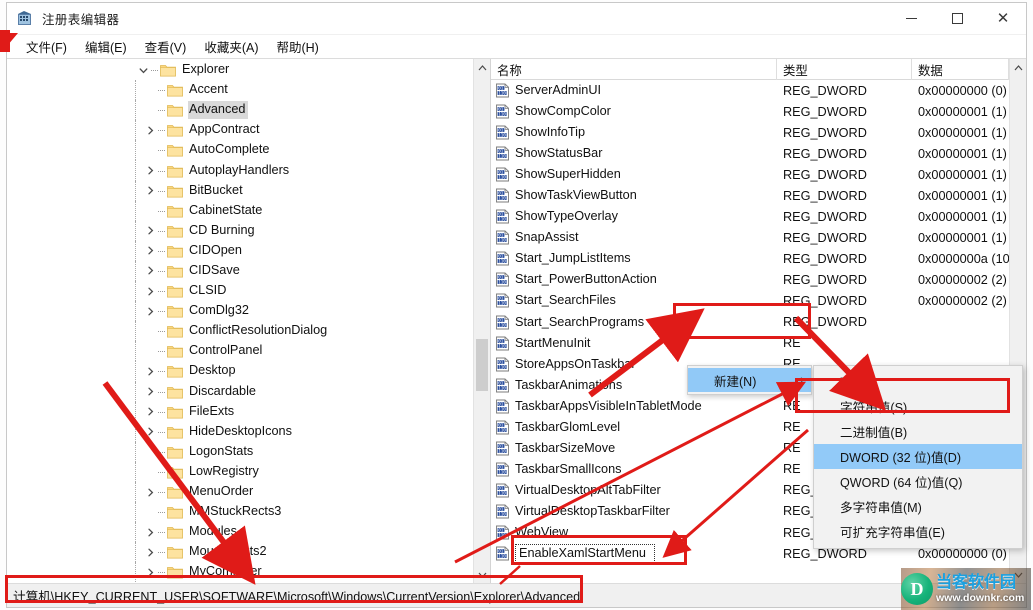  I want to click on value-name-cell: 011 110 SnapAssist, so click(634, 237).